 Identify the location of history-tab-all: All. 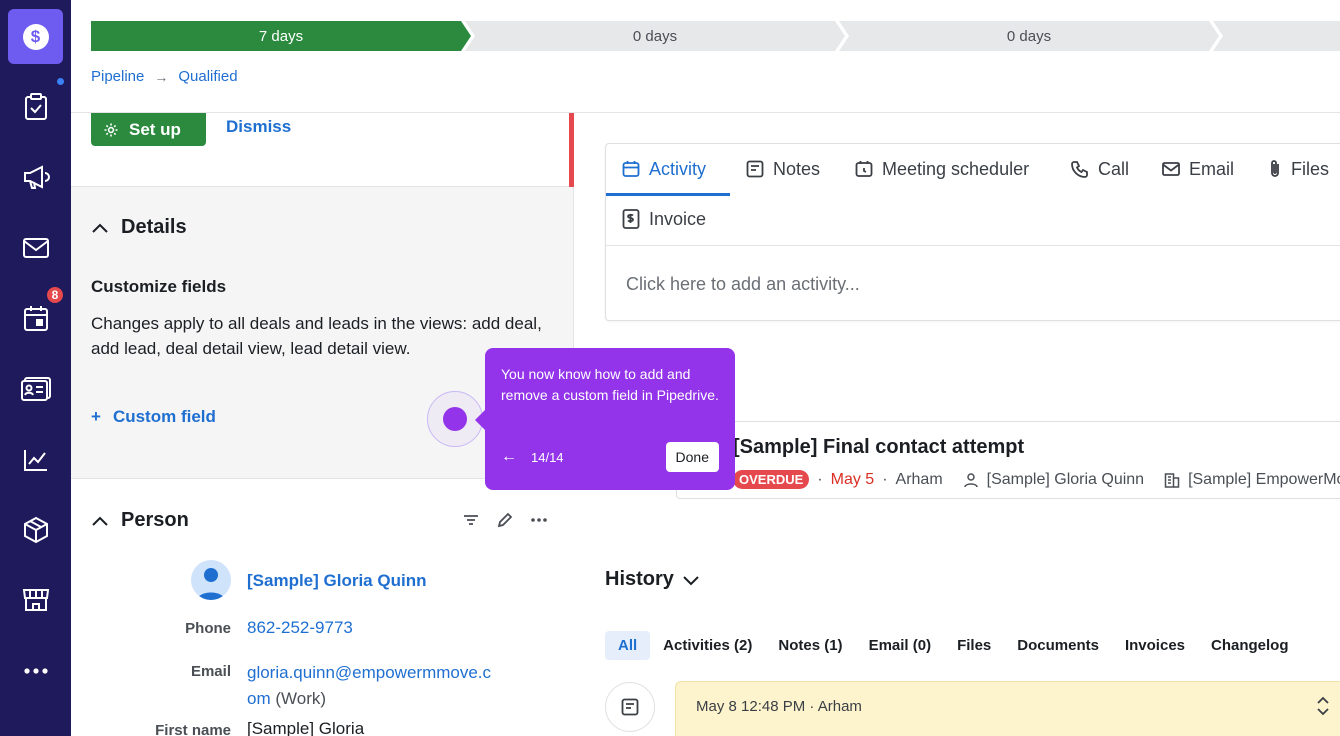
(628, 645).